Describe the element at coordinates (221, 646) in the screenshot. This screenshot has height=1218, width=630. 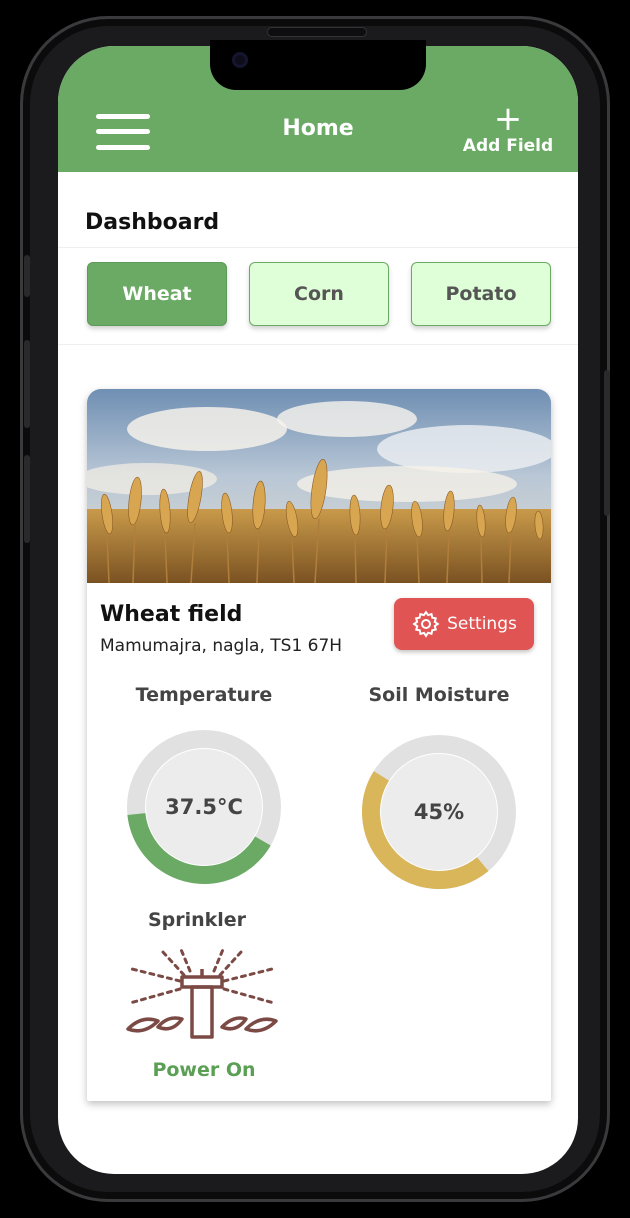
I see `field-address: Mamumajra, nagla, TS1 67H` at that location.